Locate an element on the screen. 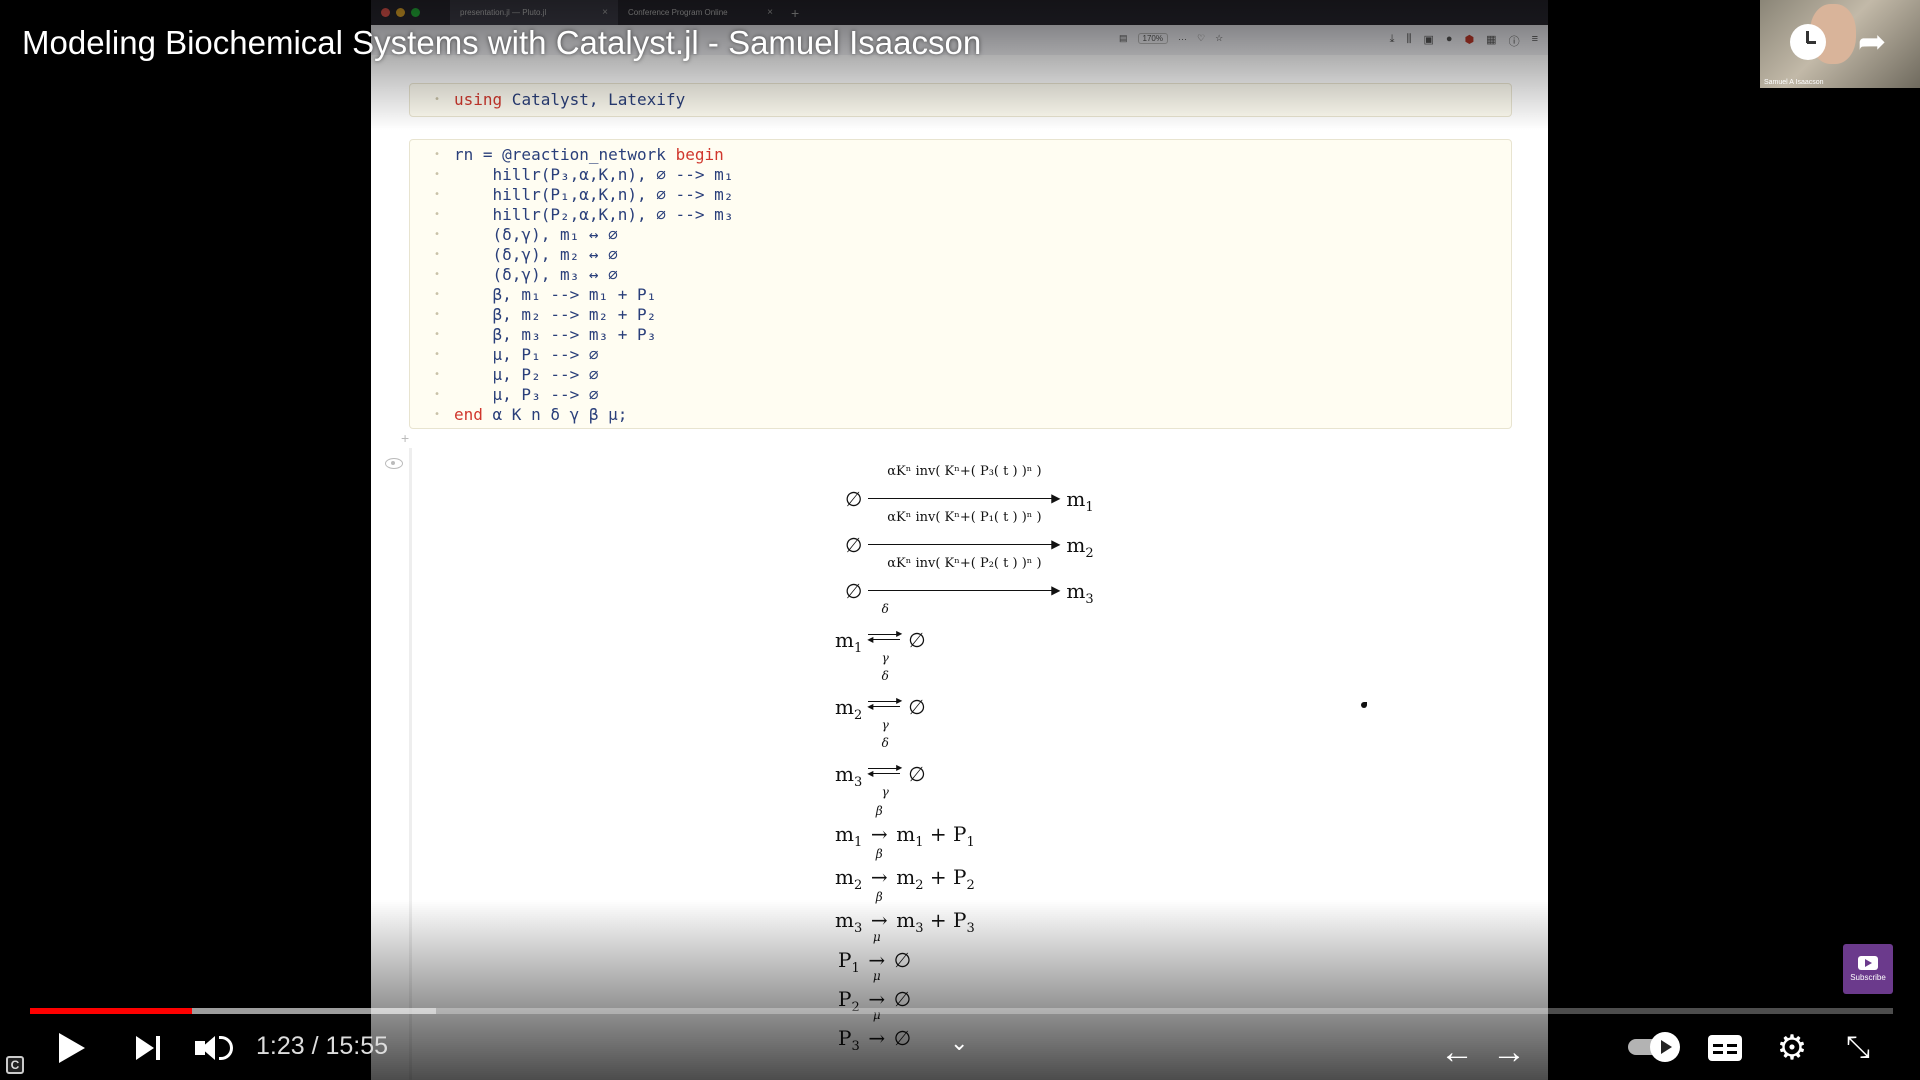  progress-played is located at coordinates (111, 1011).